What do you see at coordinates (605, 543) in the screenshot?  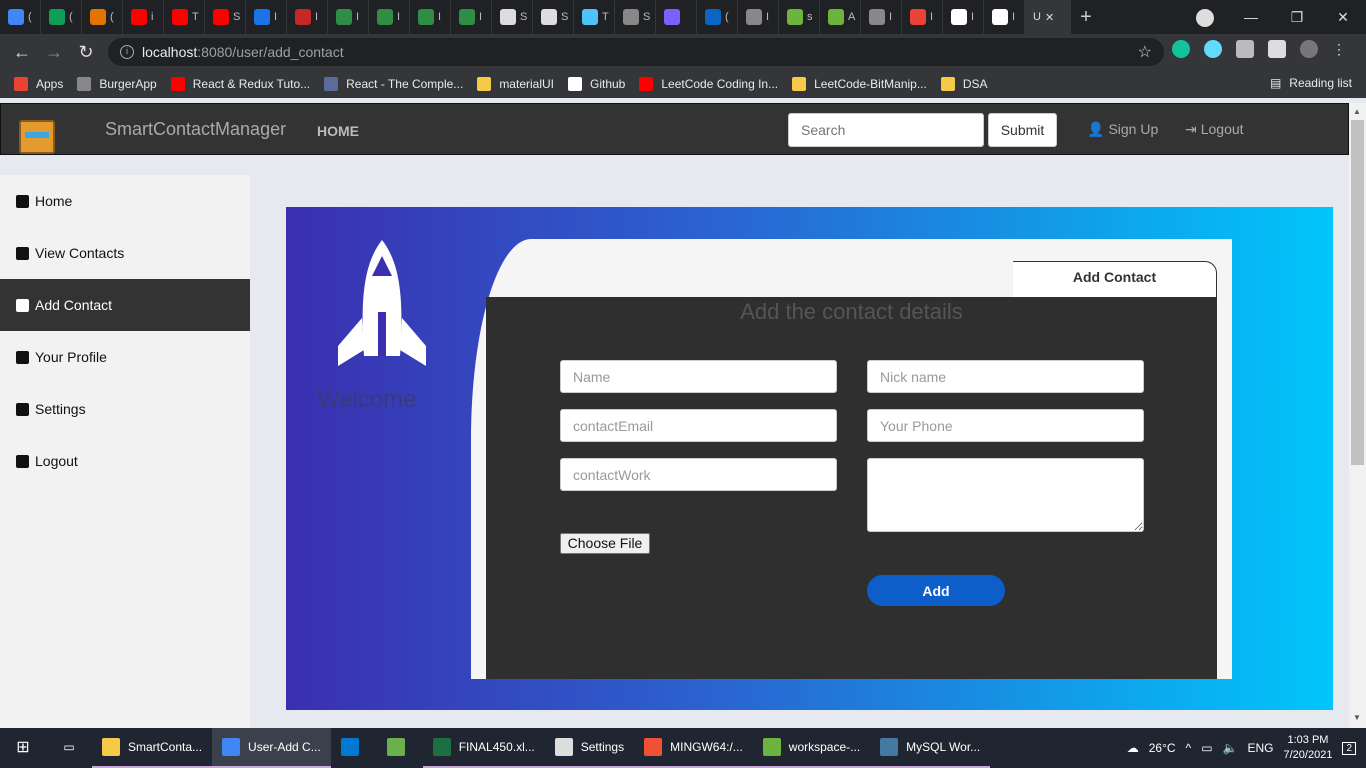 I see `choose-file-button: Choose File` at bounding box center [605, 543].